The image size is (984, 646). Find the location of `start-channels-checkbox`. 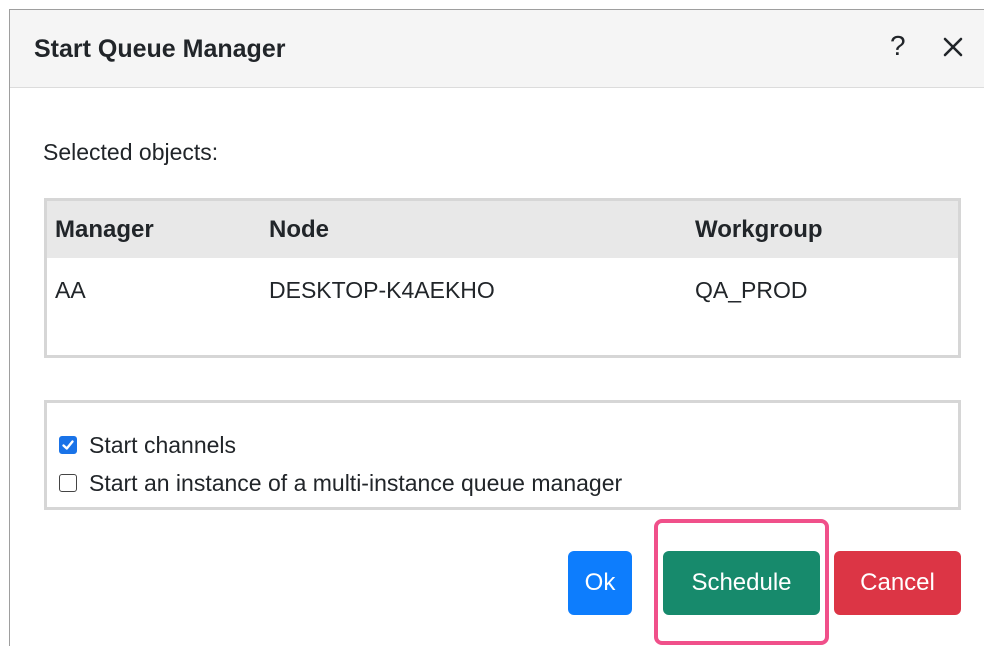

start-channels-checkbox is located at coordinates (68, 445).